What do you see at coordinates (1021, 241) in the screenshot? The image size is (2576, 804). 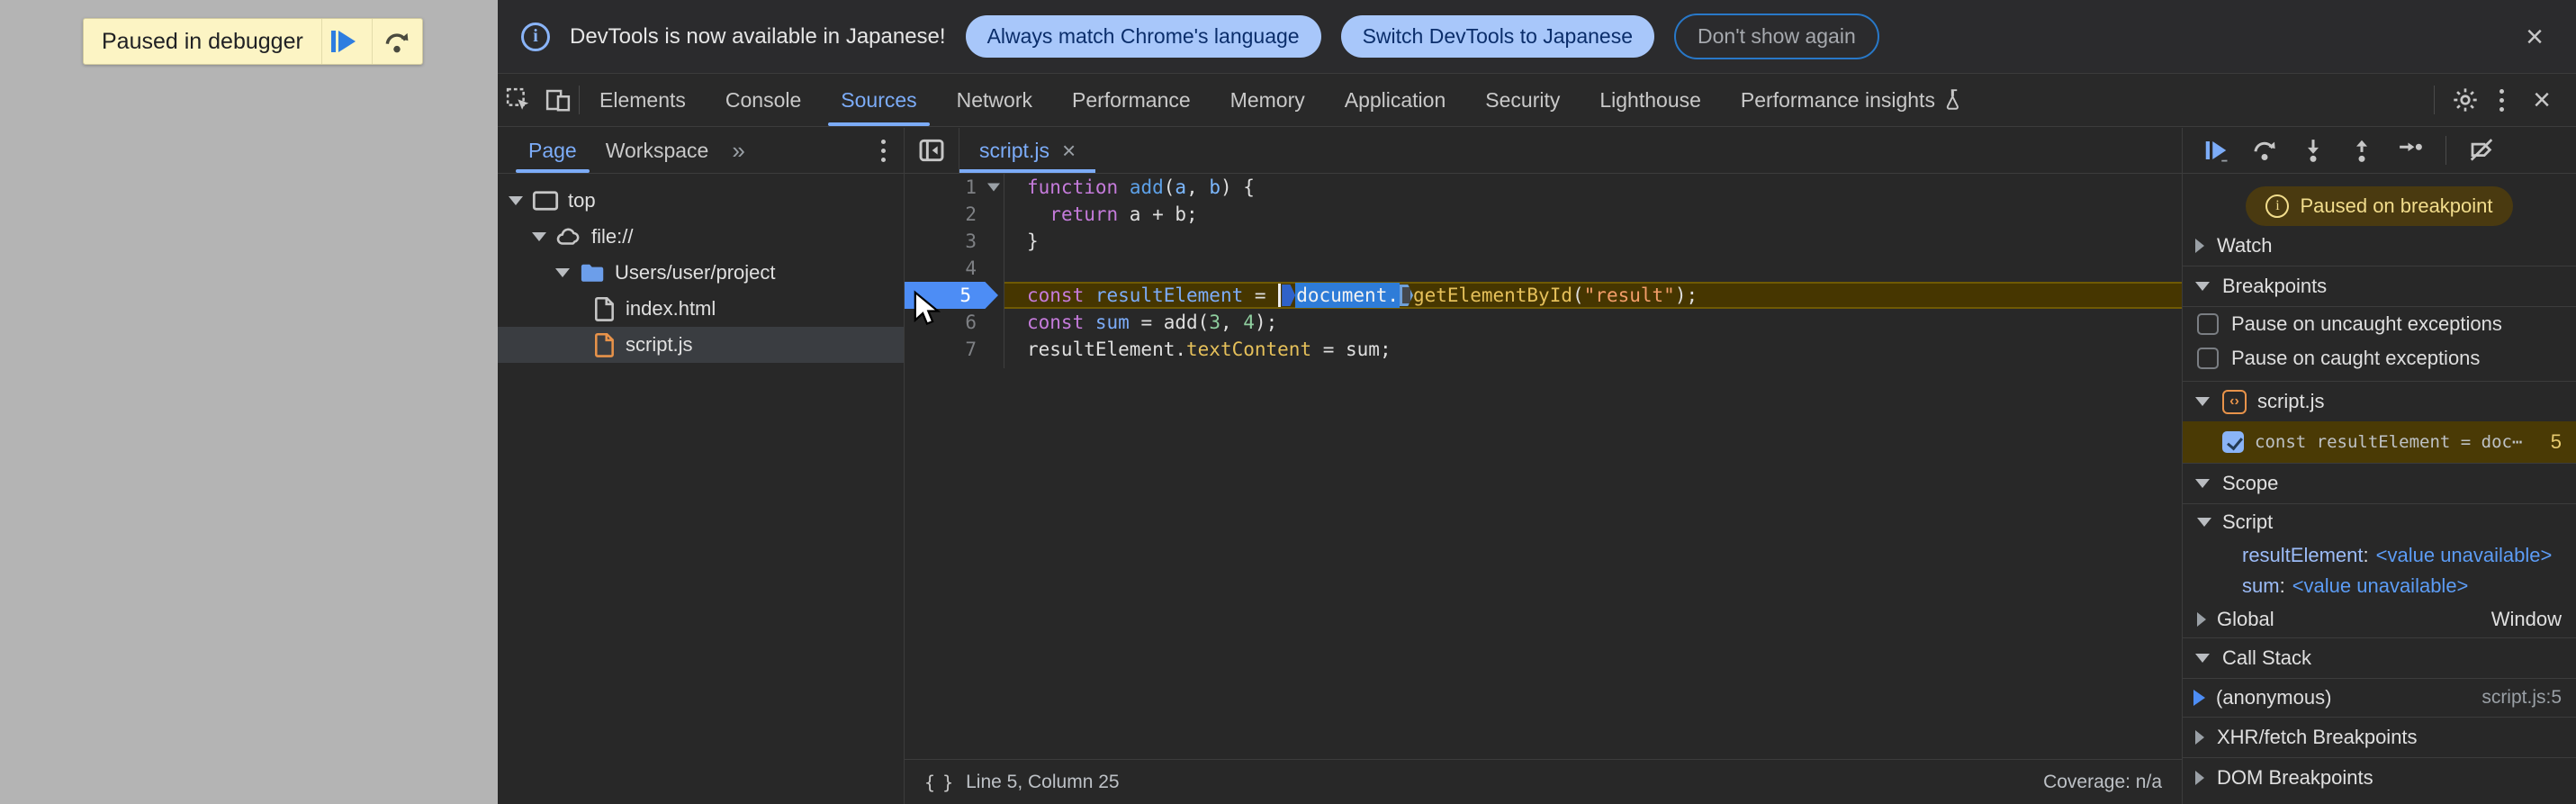 I see `code-line: }` at bounding box center [1021, 241].